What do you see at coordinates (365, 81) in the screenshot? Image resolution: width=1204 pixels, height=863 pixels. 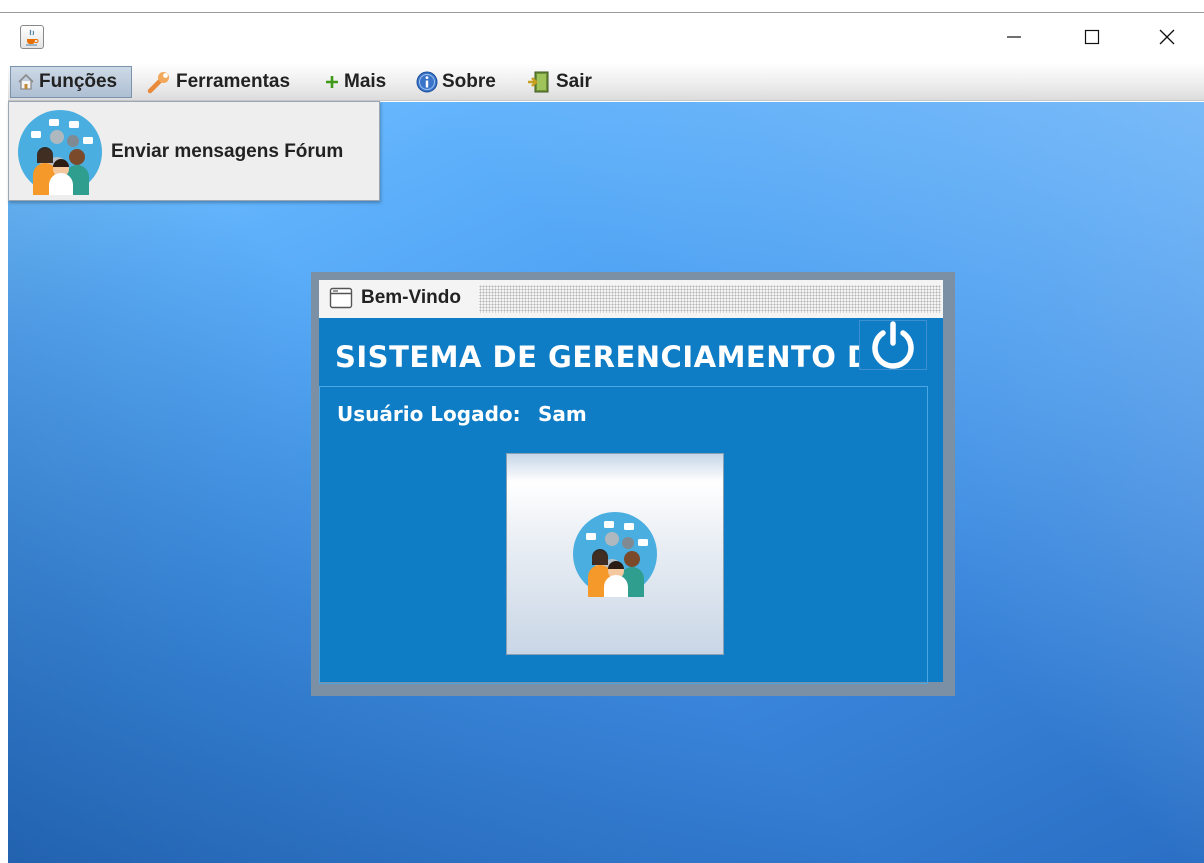 I see `menu-mais-label: Mais` at bounding box center [365, 81].